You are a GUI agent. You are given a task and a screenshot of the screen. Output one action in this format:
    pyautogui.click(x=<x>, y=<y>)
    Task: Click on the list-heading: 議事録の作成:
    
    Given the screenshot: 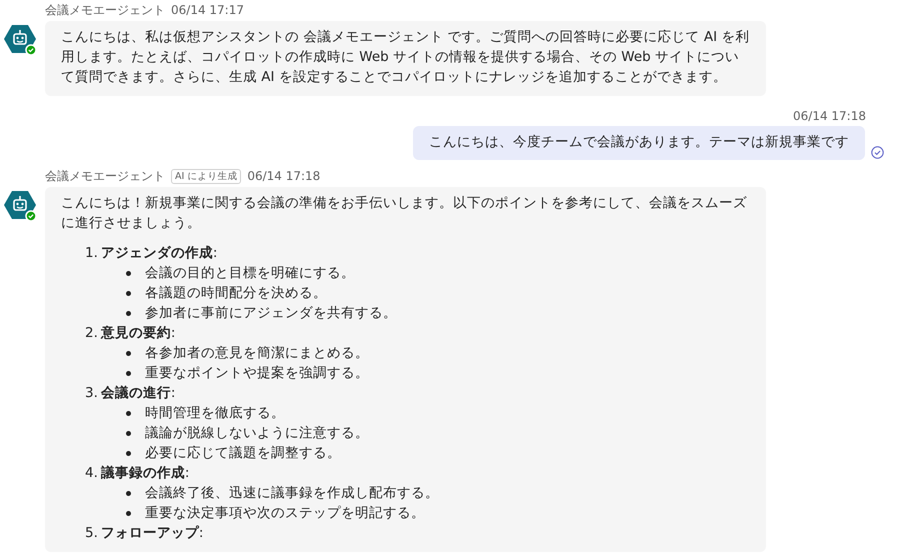 What is the action you would take?
    pyautogui.click(x=145, y=473)
    